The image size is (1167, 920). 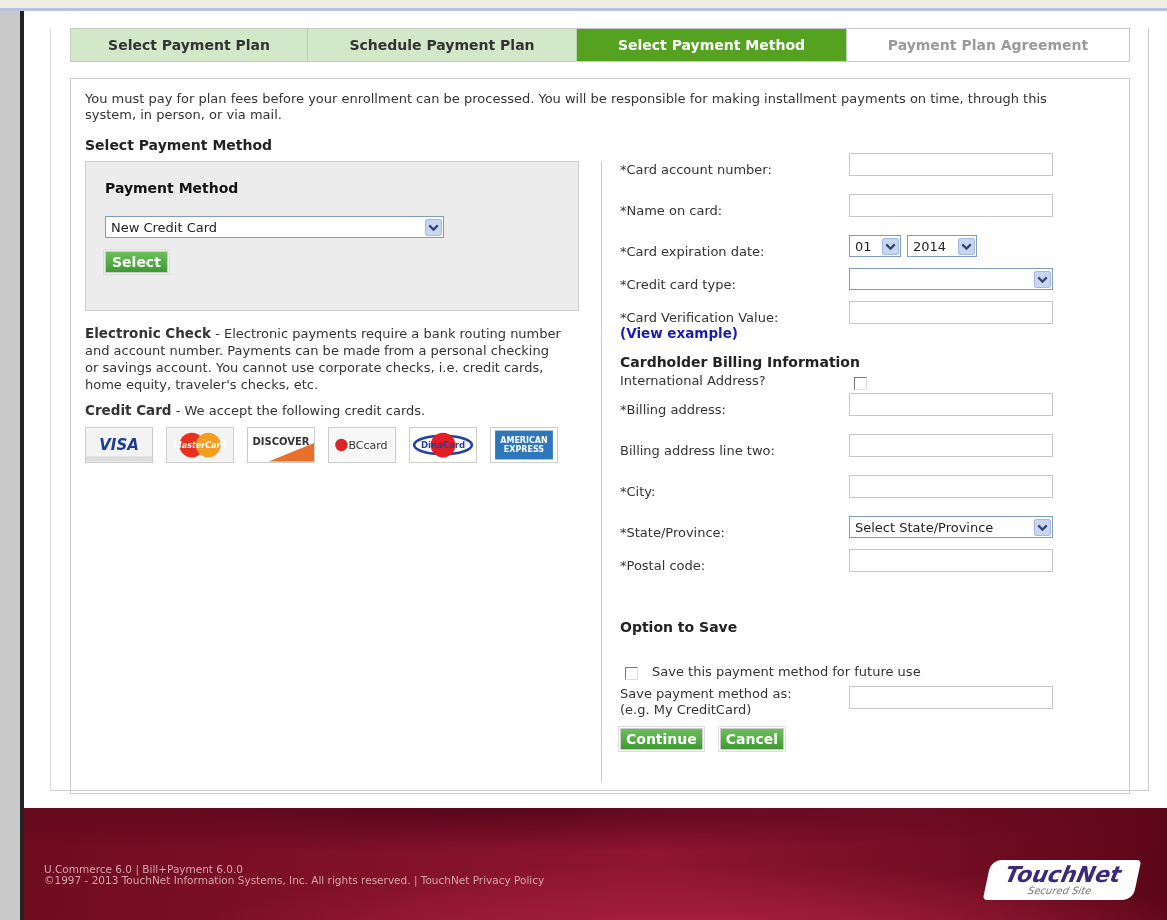 I want to click on card-logo: DISCOVER, so click(x=281, y=445).